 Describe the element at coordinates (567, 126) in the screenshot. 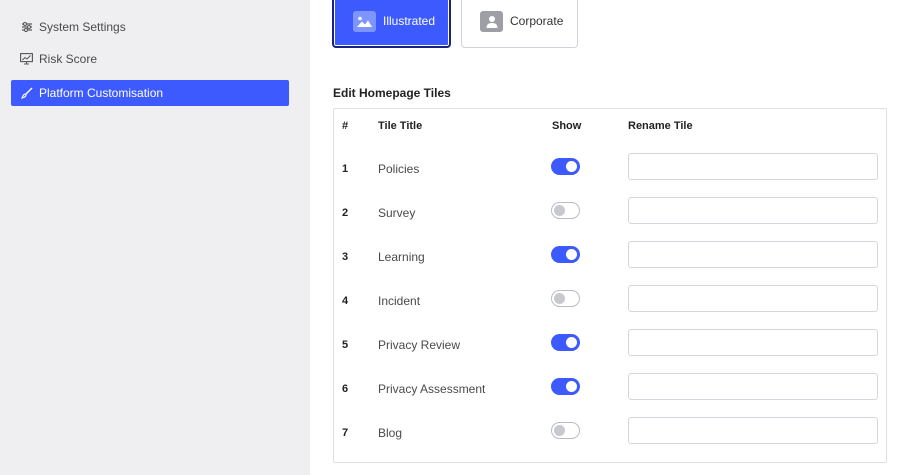

I see `column-header-show: Show` at that location.